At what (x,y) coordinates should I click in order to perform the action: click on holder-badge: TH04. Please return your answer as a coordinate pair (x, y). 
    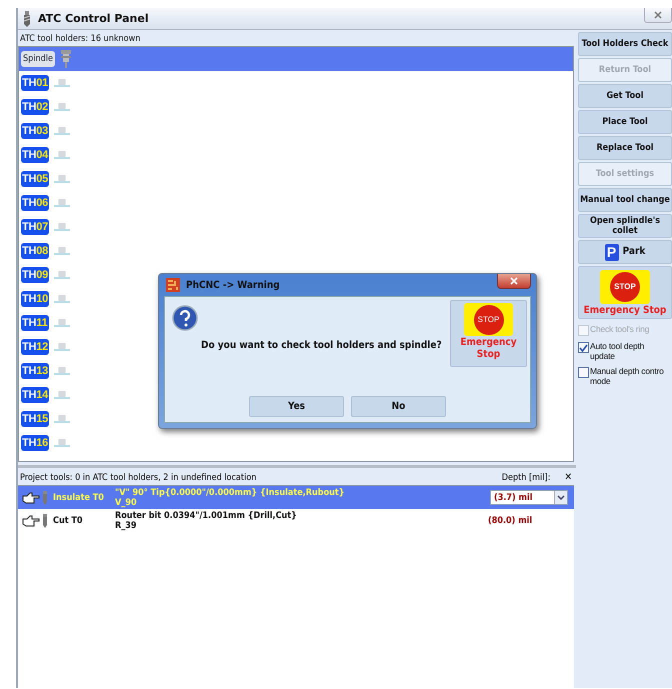
    Looking at the image, I should click on (35, 155).